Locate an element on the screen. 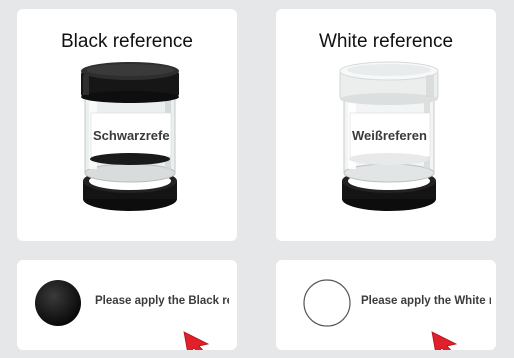 The image size is (514, 358). black-reference-prompt: Please apply the Black reference is located at coordinates (127, 305).